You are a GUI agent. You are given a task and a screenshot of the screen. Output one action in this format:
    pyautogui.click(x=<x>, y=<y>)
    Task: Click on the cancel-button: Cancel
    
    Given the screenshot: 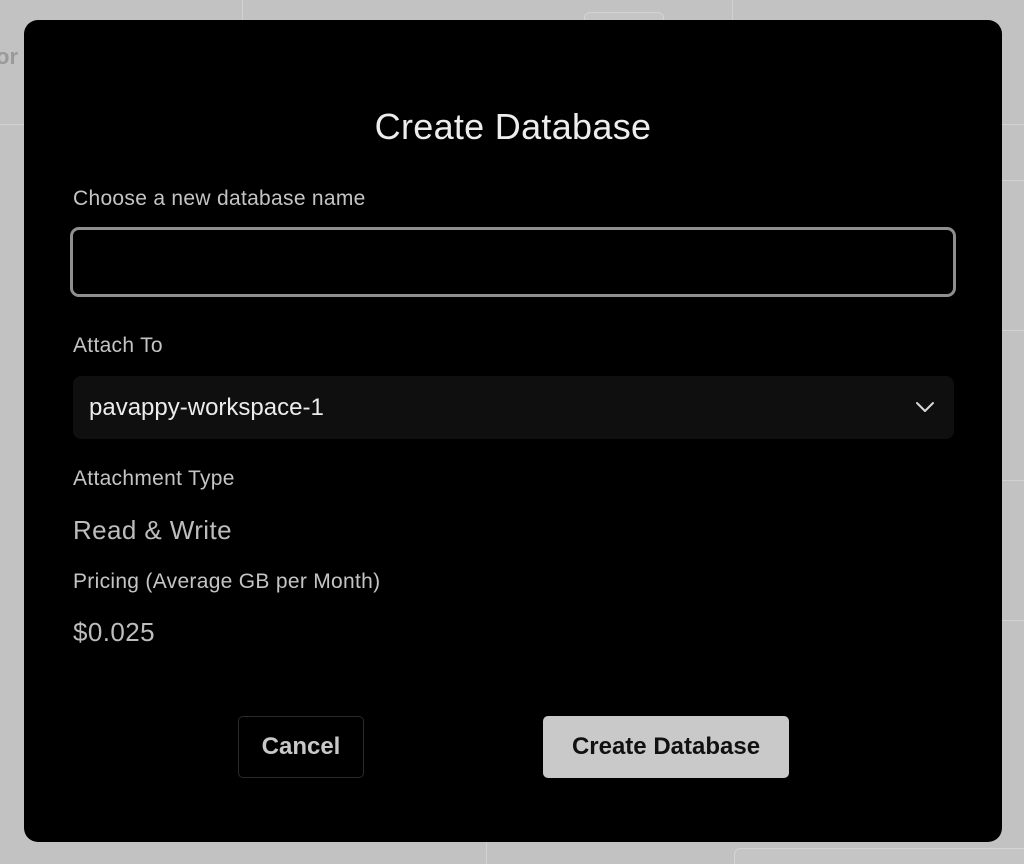 What is the action you would take?
    pyautogui.click(x=301, y=747)
    